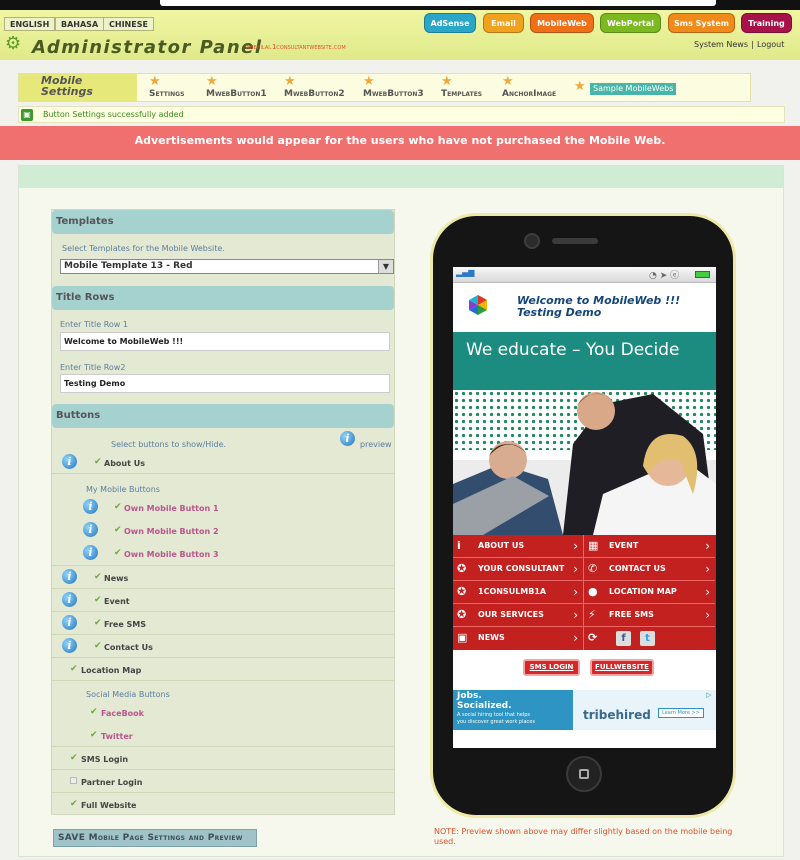 This screenshot has width=800, height=860. I want to click on checkbox-full-website: ✔, so click(74, 804).